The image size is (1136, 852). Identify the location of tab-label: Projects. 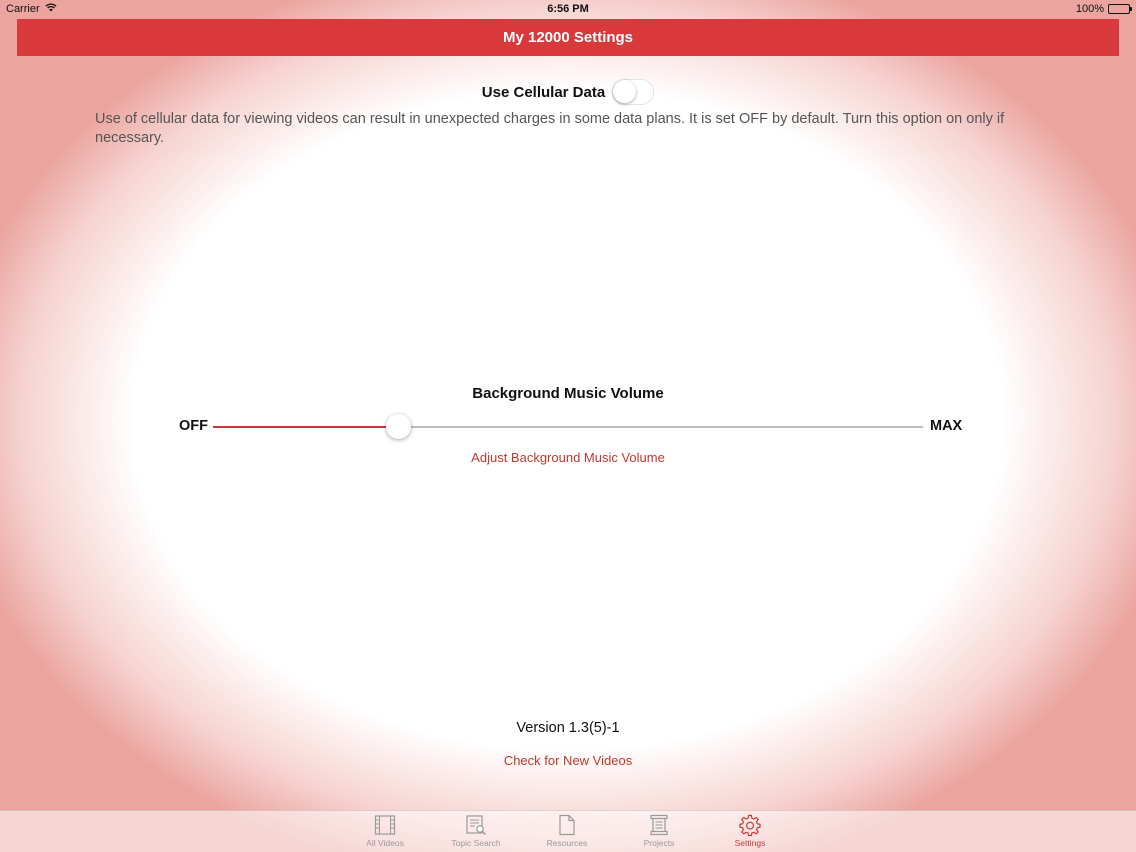
(659, 843).